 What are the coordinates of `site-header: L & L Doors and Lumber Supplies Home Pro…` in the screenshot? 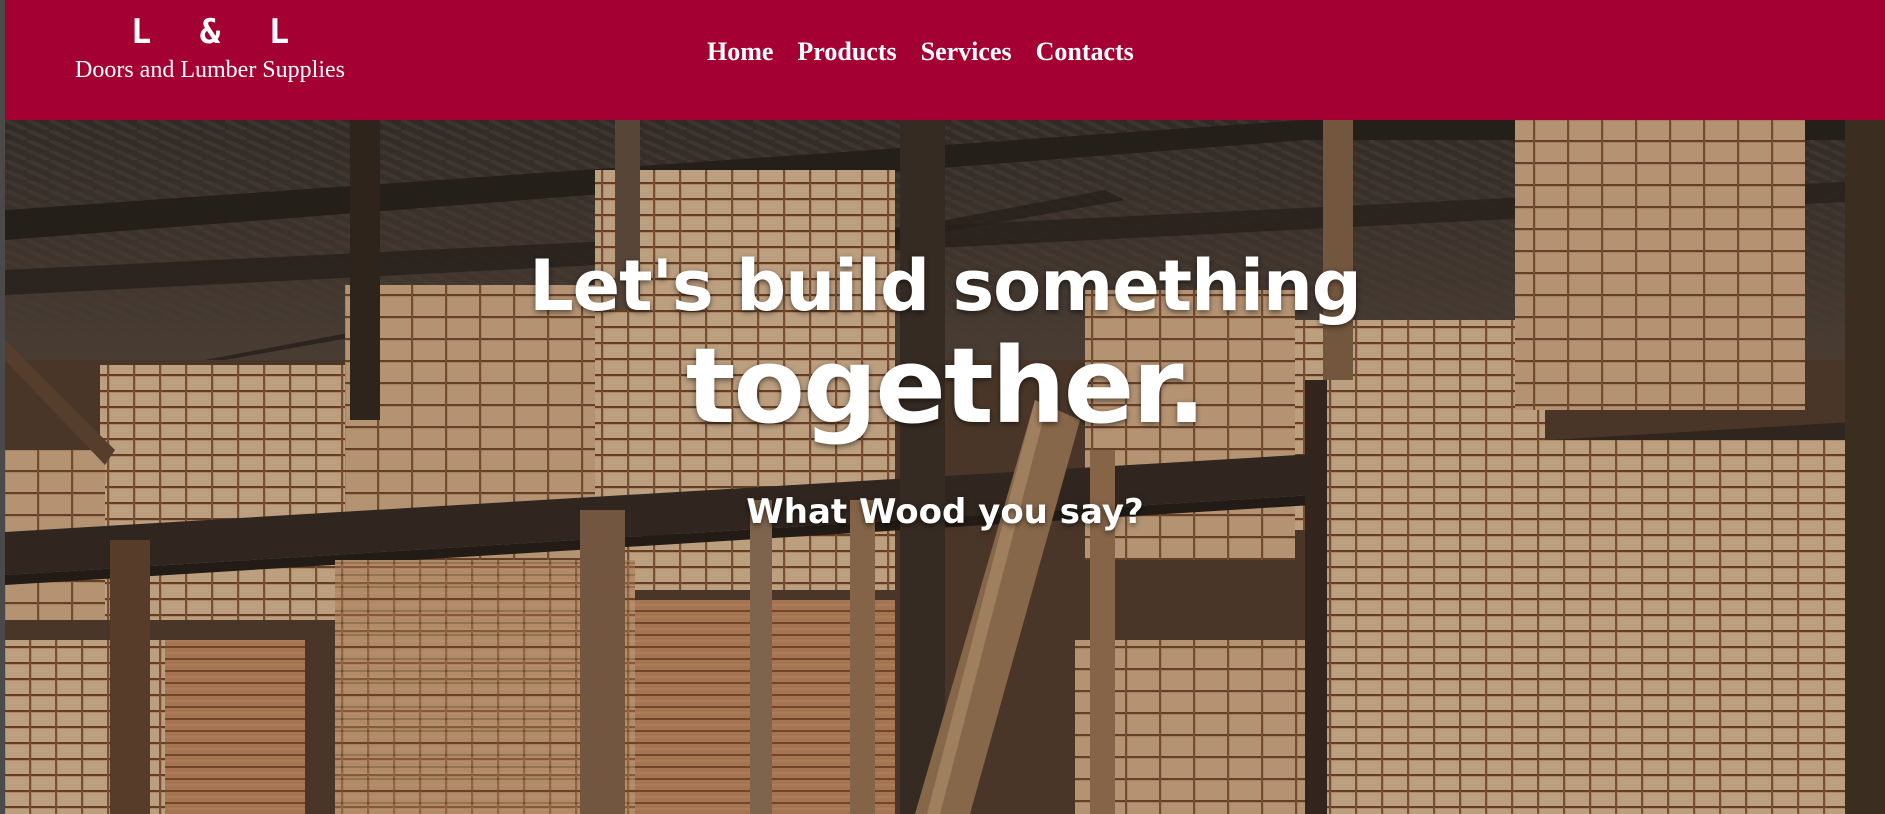 It's located at (945, 60).